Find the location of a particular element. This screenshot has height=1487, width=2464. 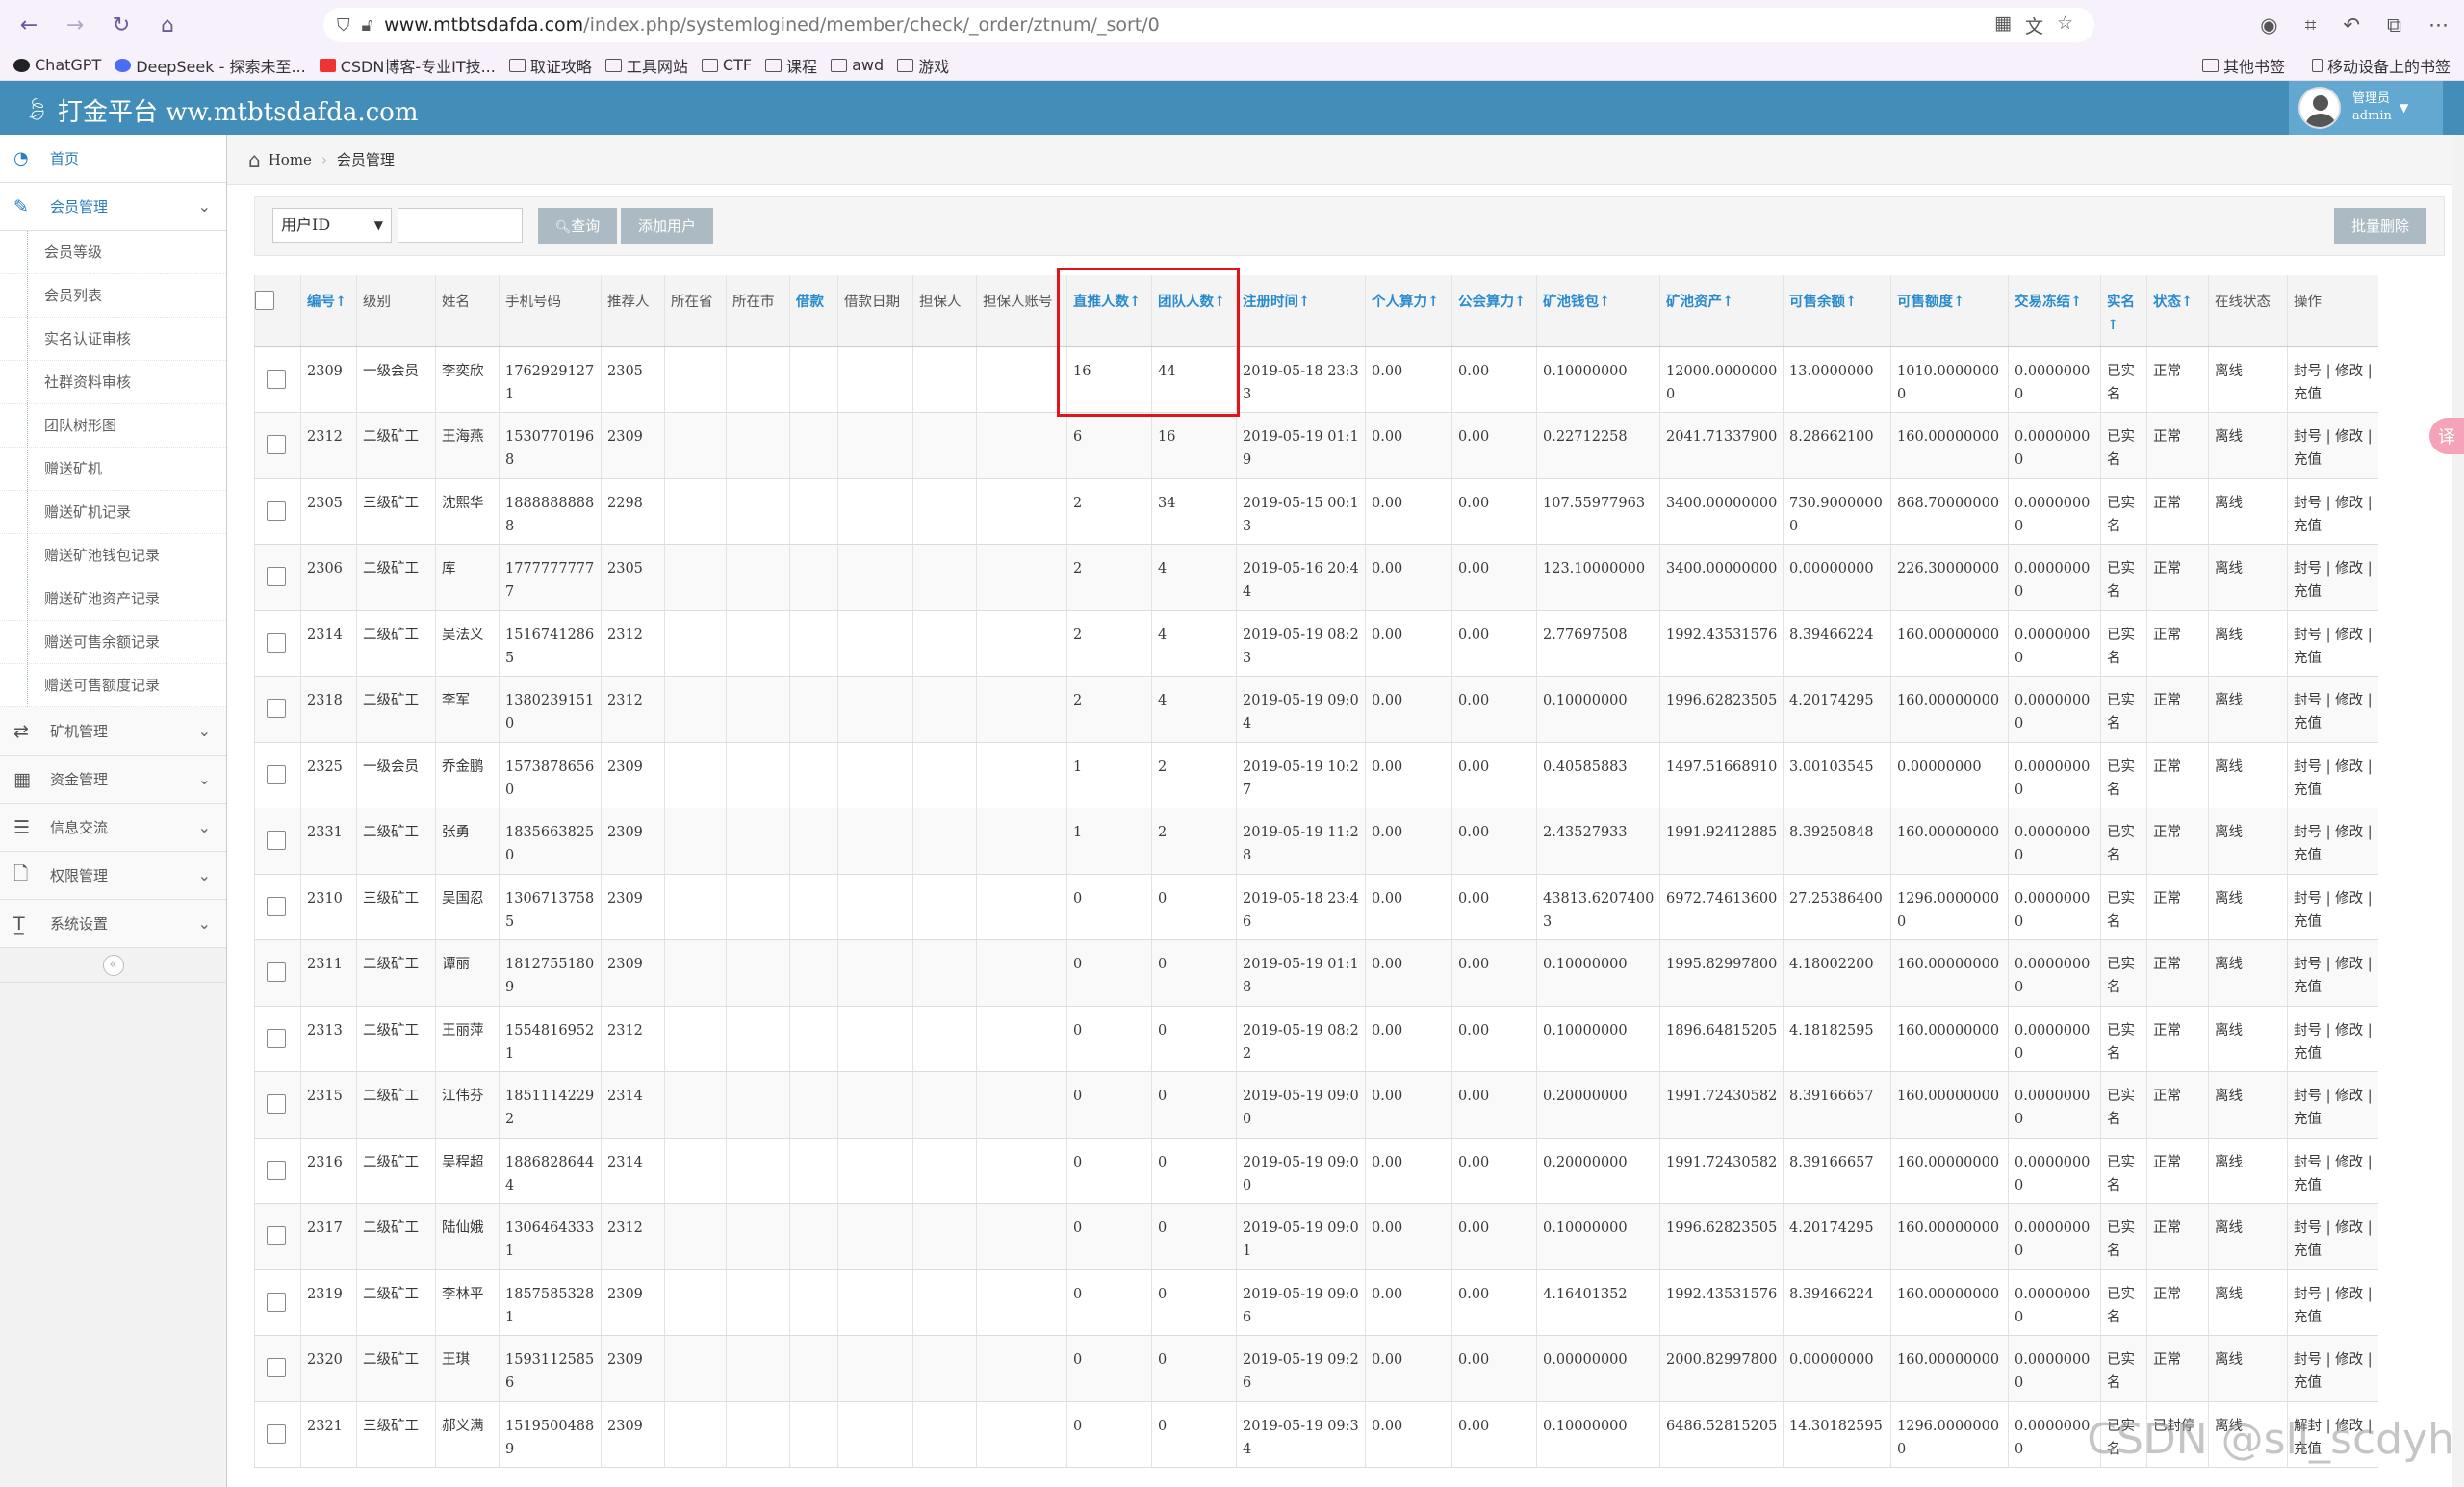

member-id-cell: 2311 is located at coordinates (328, 973).